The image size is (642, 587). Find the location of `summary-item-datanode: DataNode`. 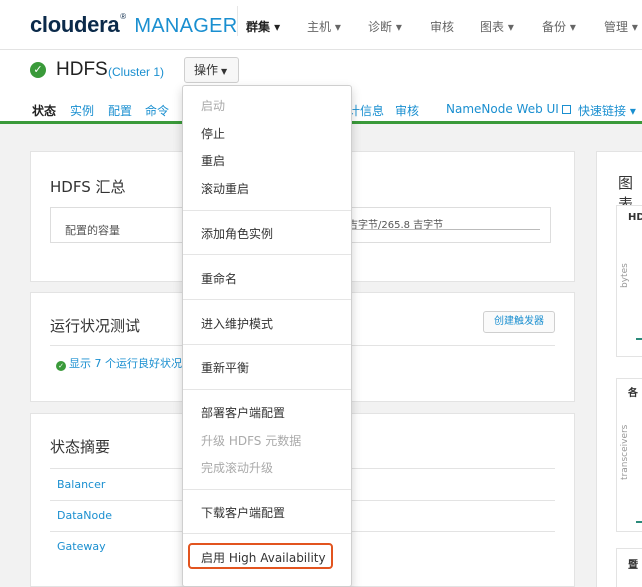

summary-item-datanode: DataNode is located at coordinates (84, 515).